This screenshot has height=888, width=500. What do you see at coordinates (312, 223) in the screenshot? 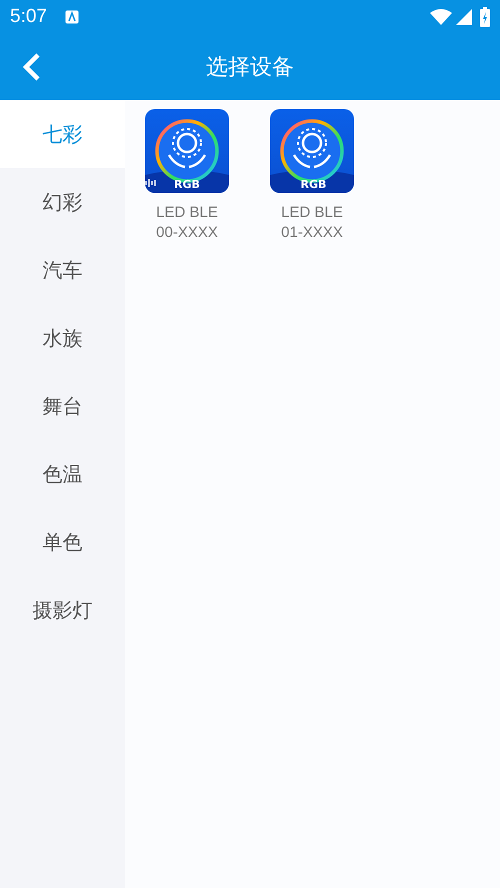
I see `device-name: LED BLE 01-XXXX` at bounding box center [312, 223].